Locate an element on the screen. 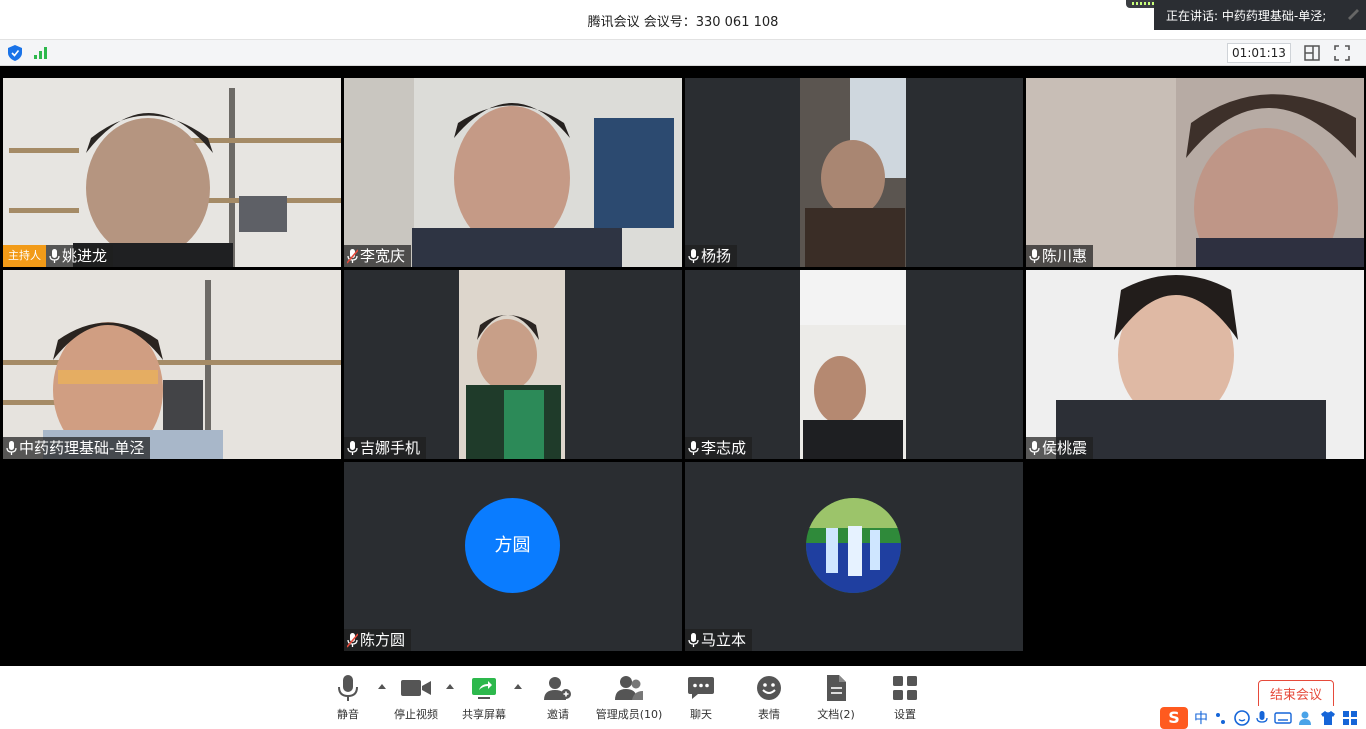  chat-button: 聊天 is located at coordinates (701, 699).